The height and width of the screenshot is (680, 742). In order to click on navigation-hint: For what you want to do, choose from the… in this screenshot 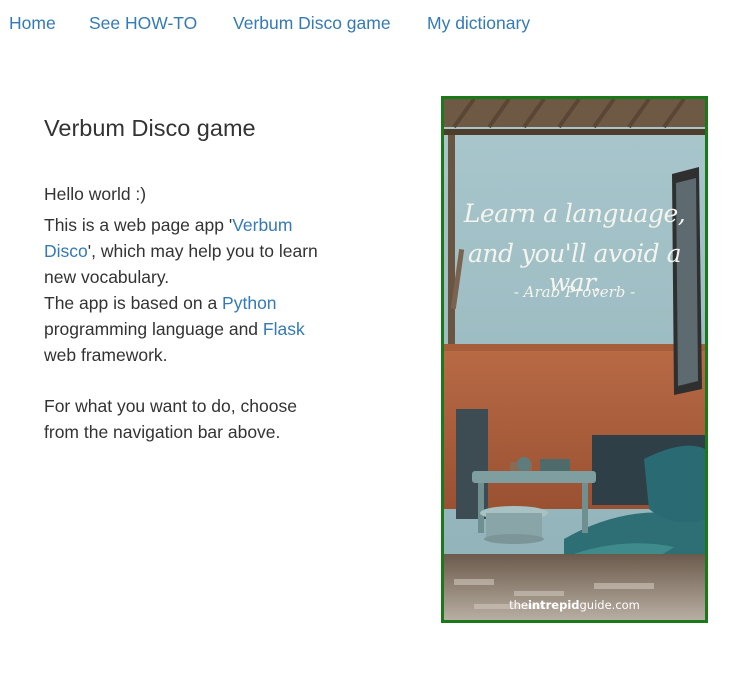, I will do `click(170, 419)`.